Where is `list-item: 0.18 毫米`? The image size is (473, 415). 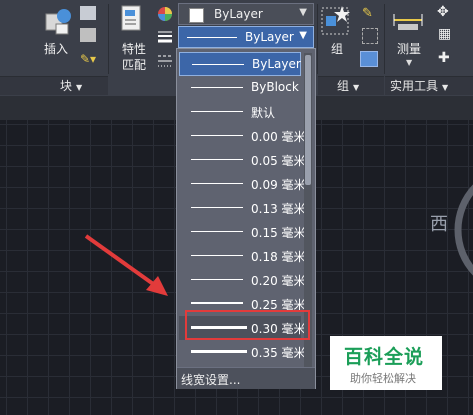
list-item: 0.18 毫米 is located at coordinates (242, 256).